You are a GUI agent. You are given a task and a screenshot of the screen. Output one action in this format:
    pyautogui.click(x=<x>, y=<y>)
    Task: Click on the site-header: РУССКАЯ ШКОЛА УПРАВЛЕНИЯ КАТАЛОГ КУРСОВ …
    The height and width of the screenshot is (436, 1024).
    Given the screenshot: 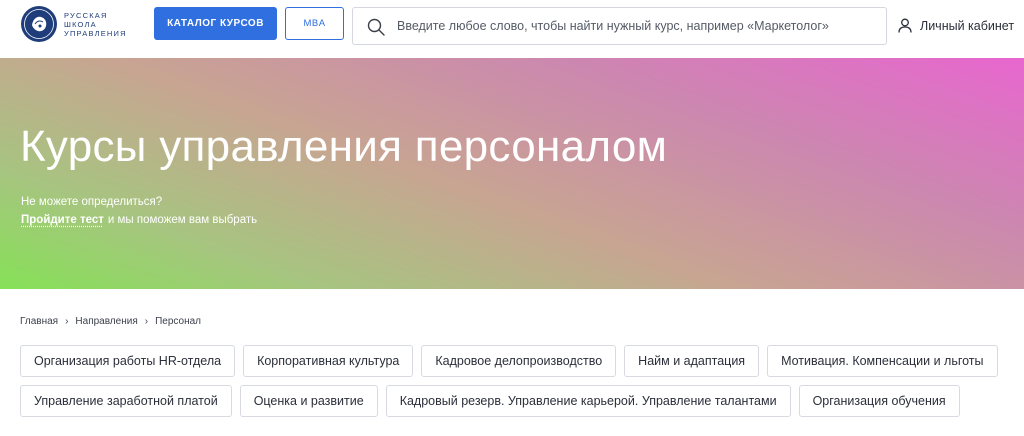 What is the action you would take?
    pyautogui.click(x=512, y=29)
    